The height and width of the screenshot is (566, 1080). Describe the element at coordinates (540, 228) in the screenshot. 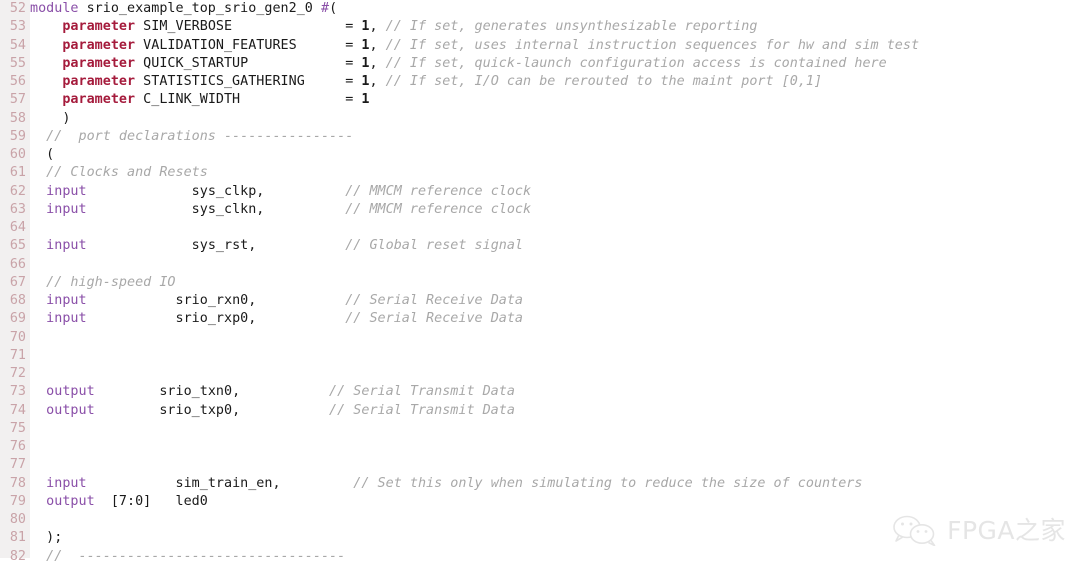

I see `code-line: 64` at that location.